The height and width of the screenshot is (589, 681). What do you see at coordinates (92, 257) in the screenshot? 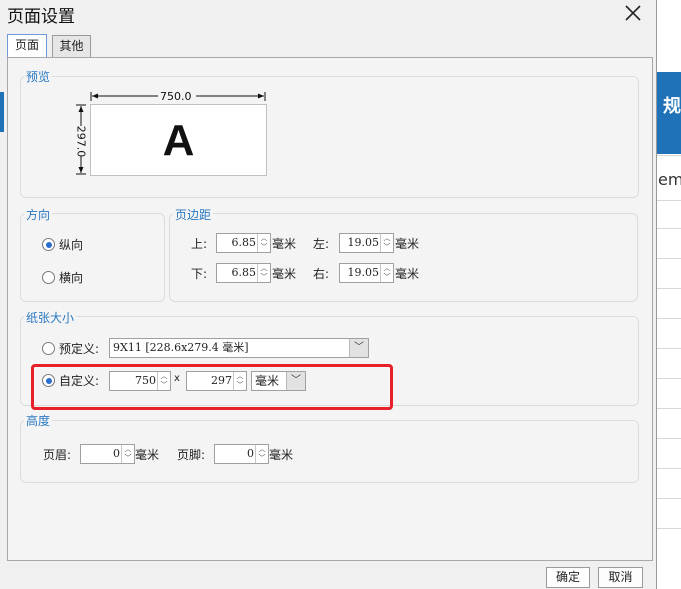
I see `orientation-group` at bounding box center [92, 257].